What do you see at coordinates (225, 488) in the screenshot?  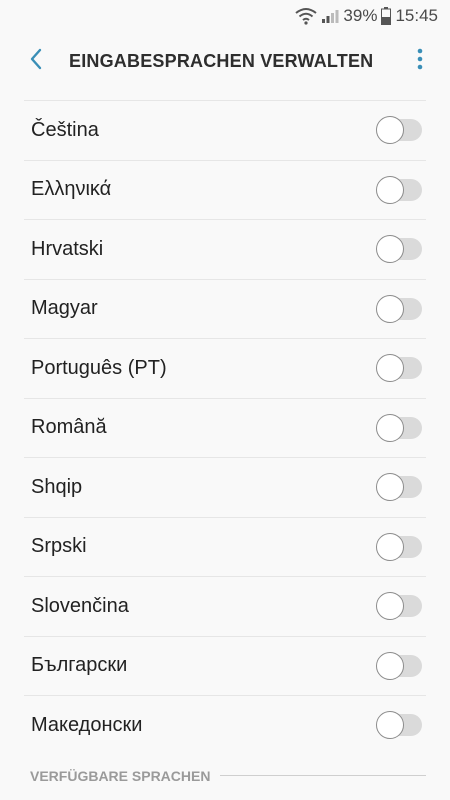 I see `language-row-shqip: Shqip` at bounding box center [225, 488].